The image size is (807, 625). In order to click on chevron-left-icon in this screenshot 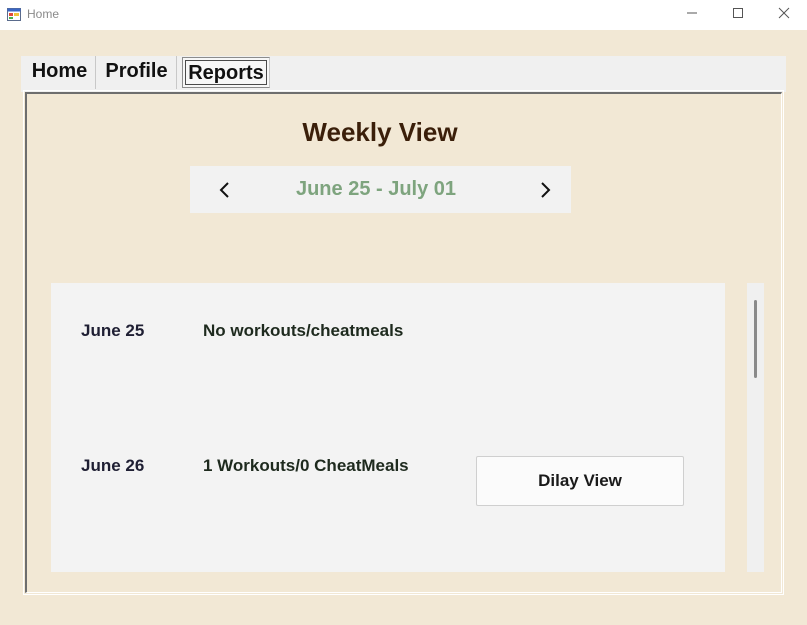, I will do `click(224, 190)`.